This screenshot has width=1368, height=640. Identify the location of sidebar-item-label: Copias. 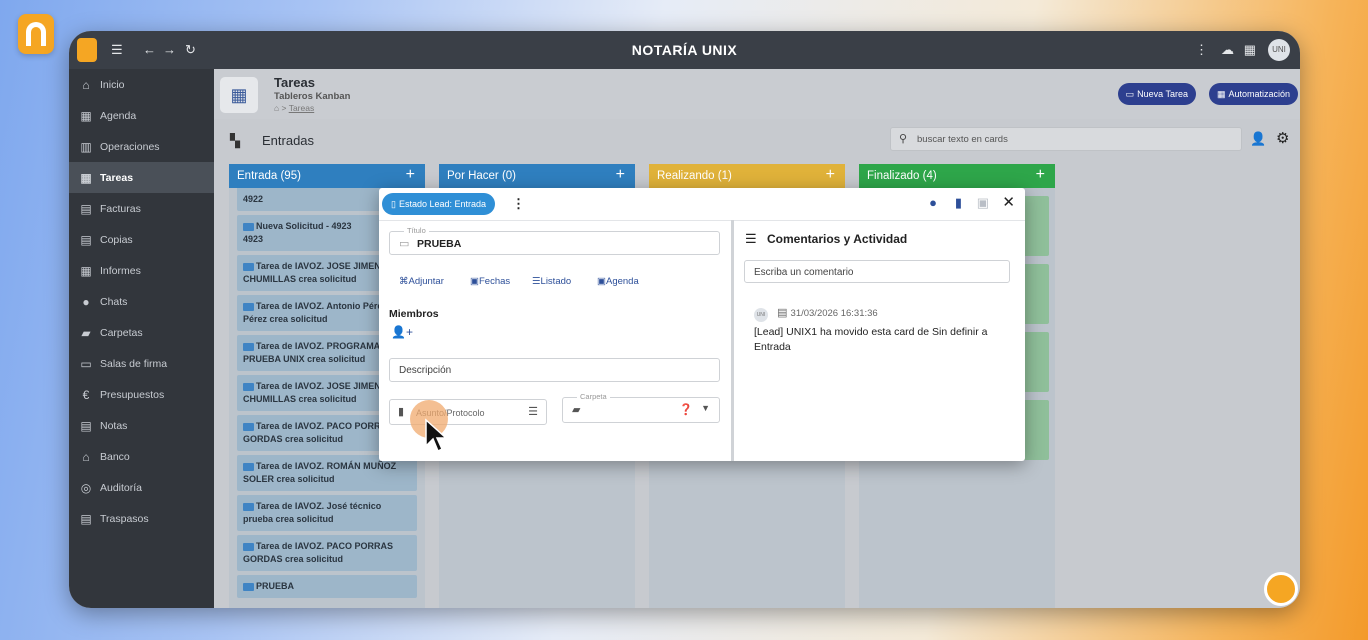
(116, 239).